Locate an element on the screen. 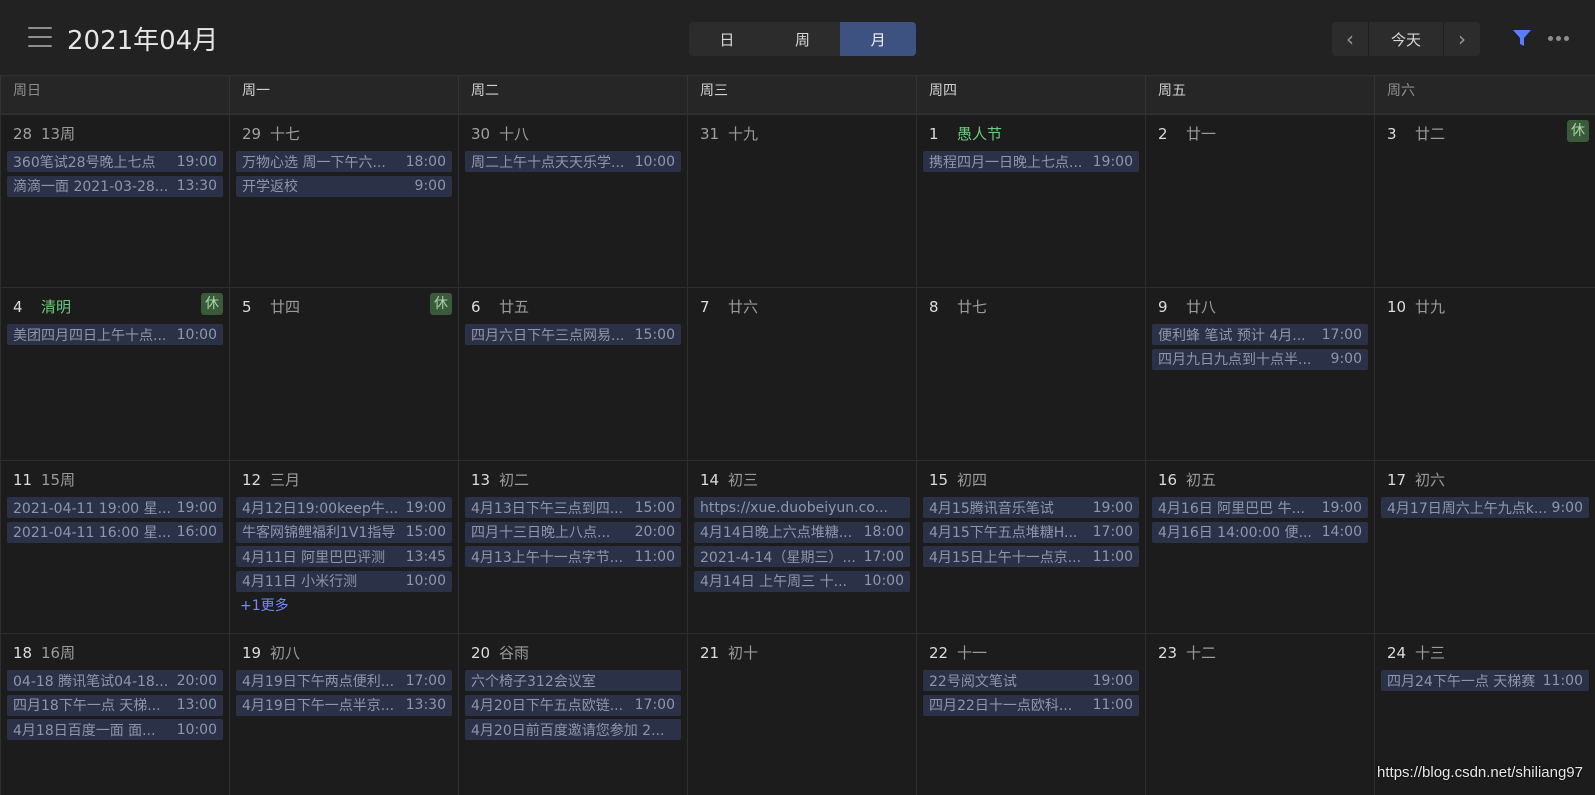 This screenshot has height=795, width=1595. event-item: 4月13上午十一点字节... 11:00 is located at coordinates (573, 556).